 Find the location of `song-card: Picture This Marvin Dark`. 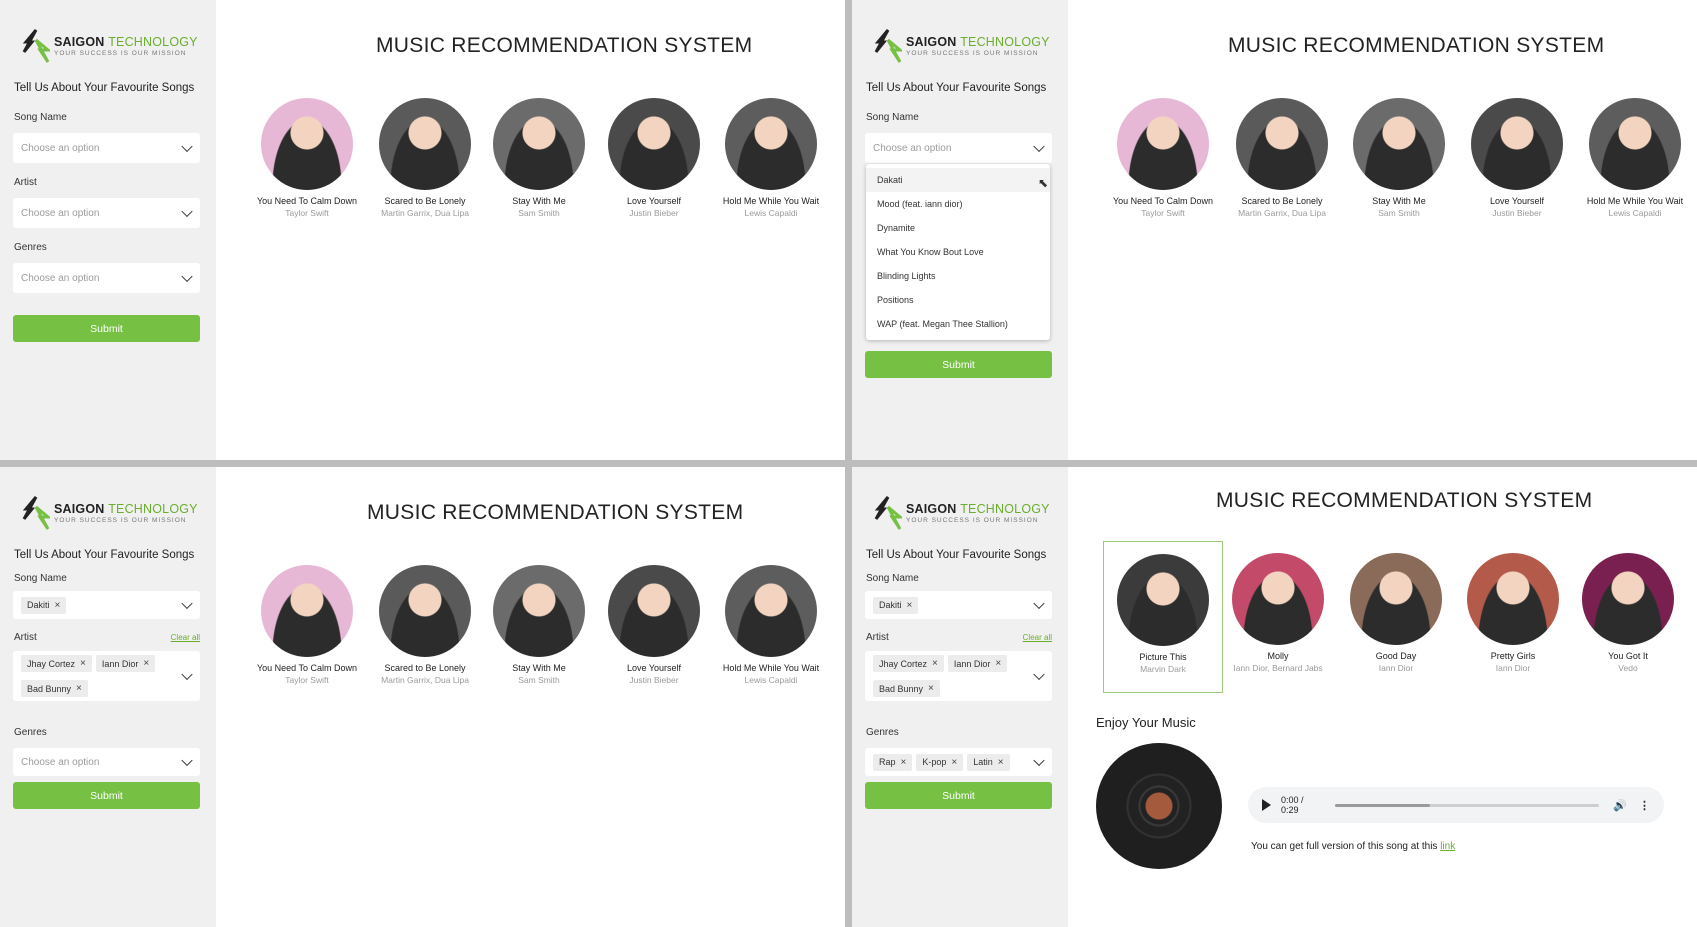

song-card: Picture This Marvin Dark is located at coordinates (1163, 617).